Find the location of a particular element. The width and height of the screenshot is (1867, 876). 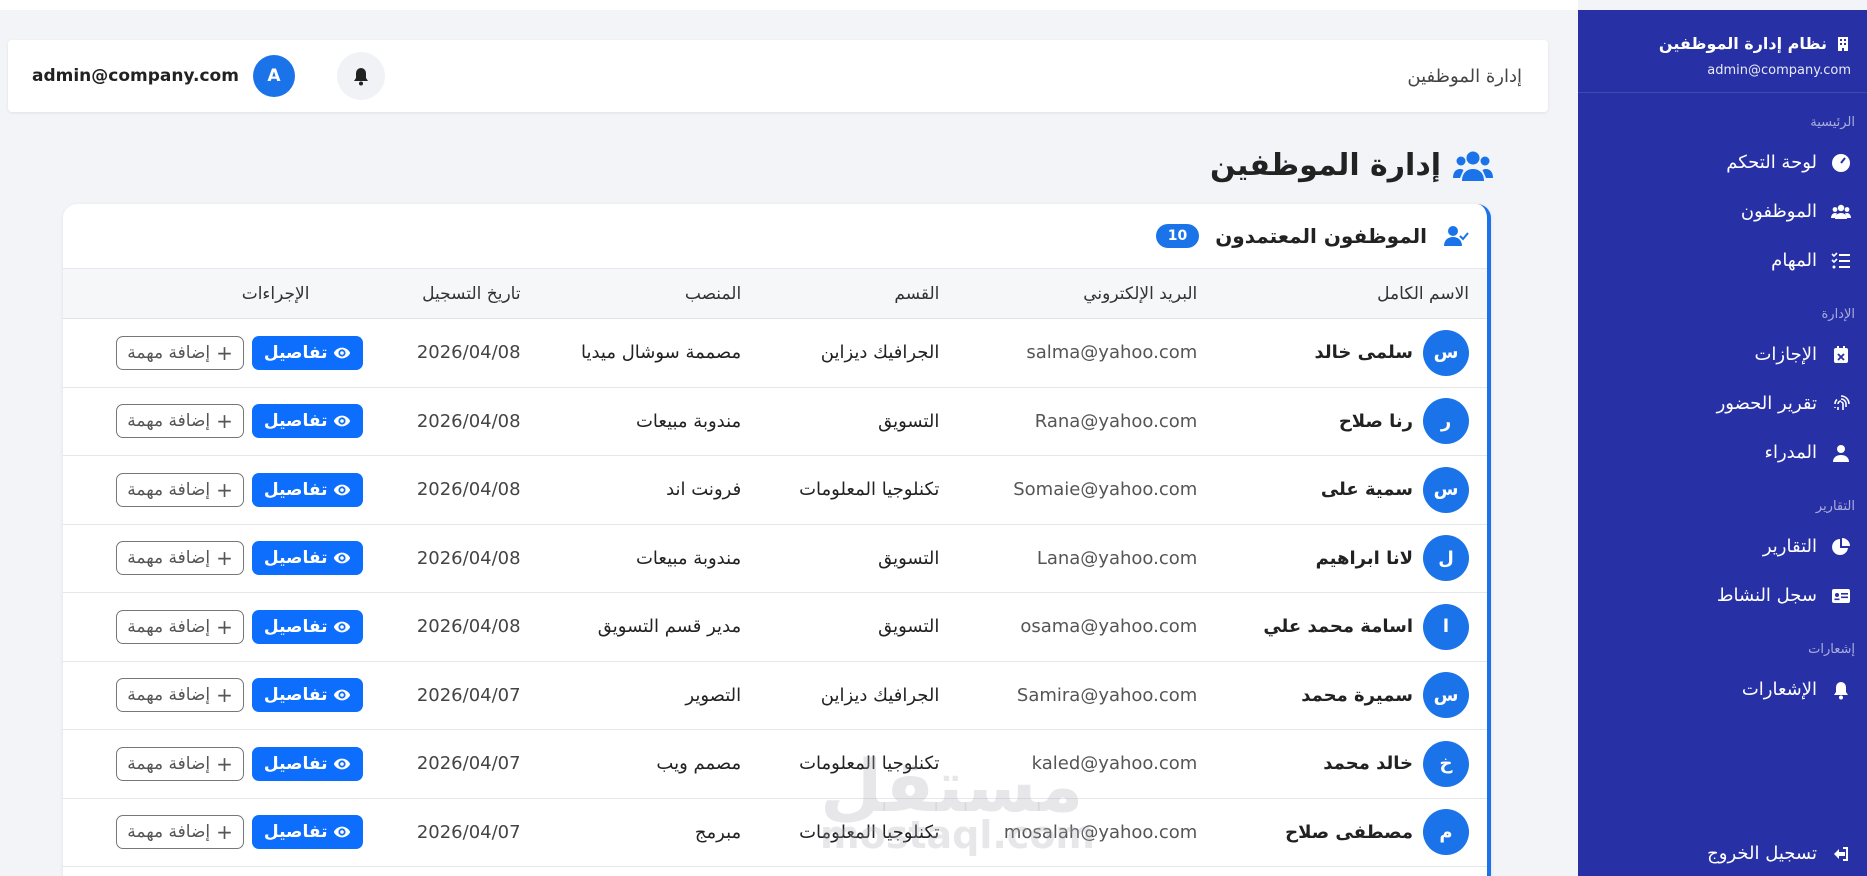

cell-email: Rana@yahoo.com is located at coordinates (1116, 421).